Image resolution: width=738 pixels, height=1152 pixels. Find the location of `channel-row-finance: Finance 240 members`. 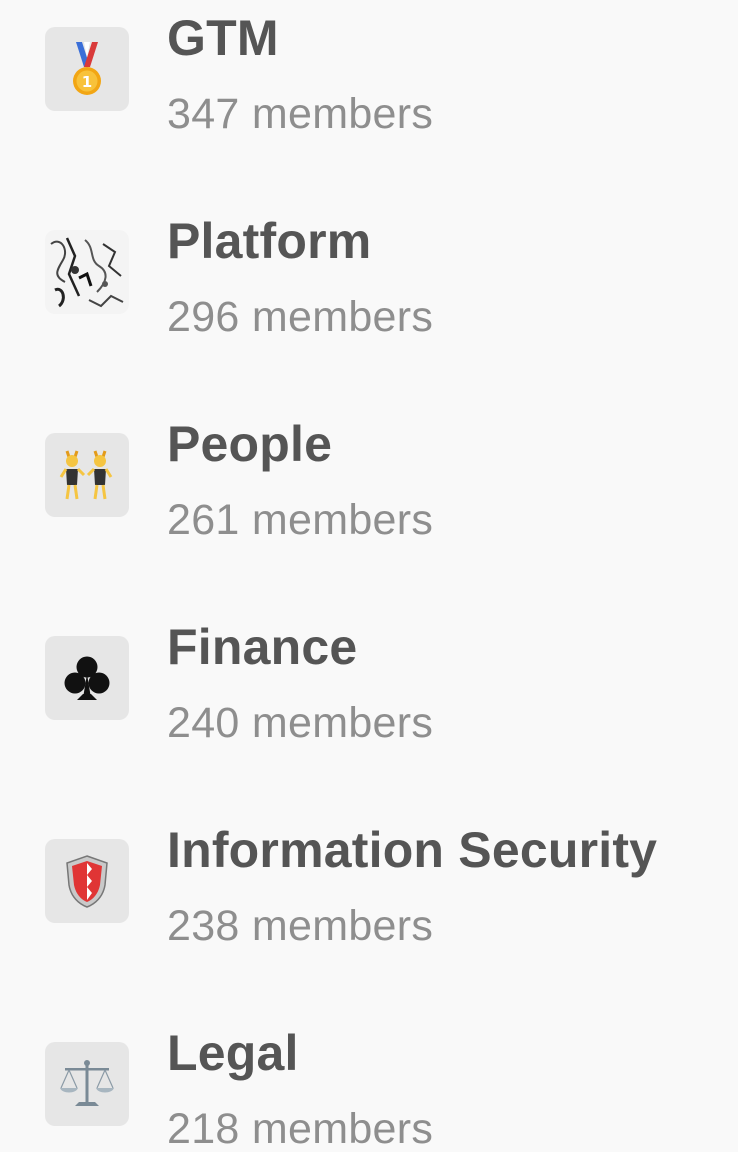

channel-row-finance: Finance 240 members is located at coordinates (369, 684).